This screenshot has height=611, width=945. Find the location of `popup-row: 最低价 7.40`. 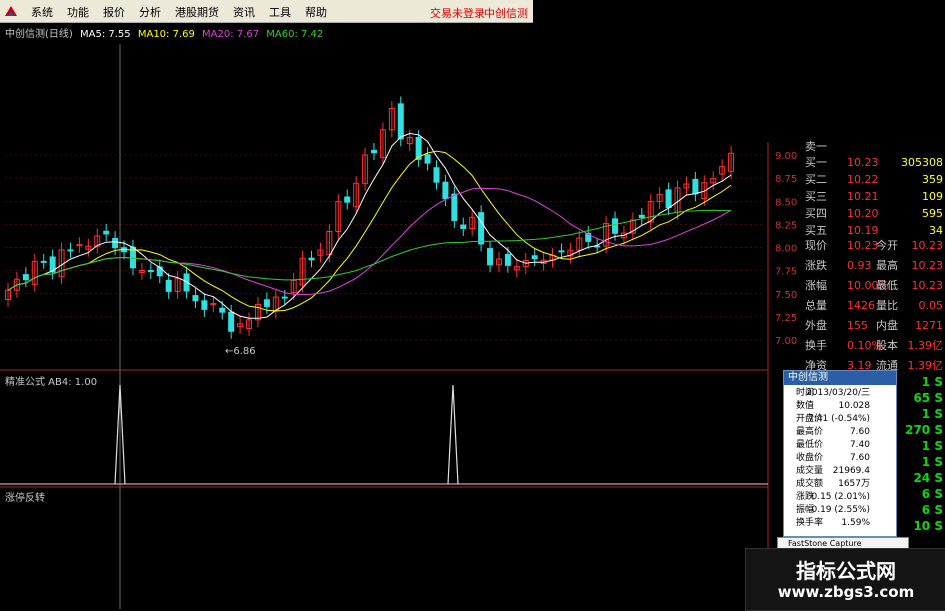

popup-row: 最低价 7.40 is located at coordinates (840, 445).